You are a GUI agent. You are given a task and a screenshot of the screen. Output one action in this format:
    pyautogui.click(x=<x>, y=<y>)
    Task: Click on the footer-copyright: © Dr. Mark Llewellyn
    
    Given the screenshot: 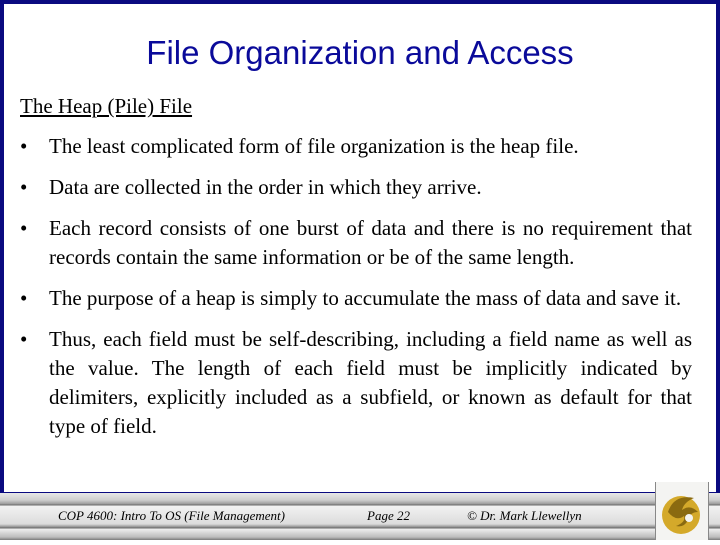 What is the action you would take?
    pyautogui.click(x=524, y=515)
    